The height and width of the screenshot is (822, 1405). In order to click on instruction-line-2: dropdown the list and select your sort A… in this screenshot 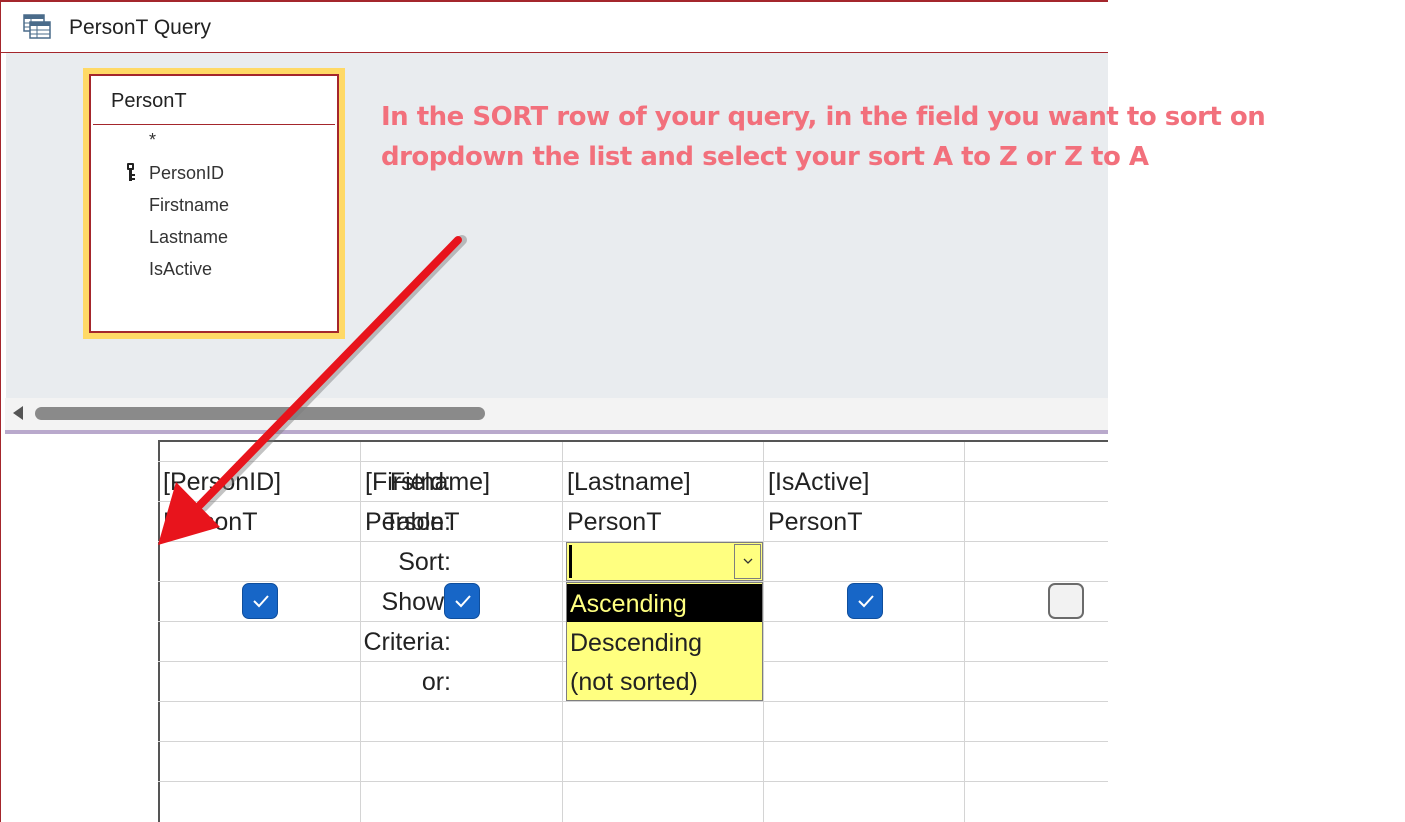, I will do `click(765, 157)`.